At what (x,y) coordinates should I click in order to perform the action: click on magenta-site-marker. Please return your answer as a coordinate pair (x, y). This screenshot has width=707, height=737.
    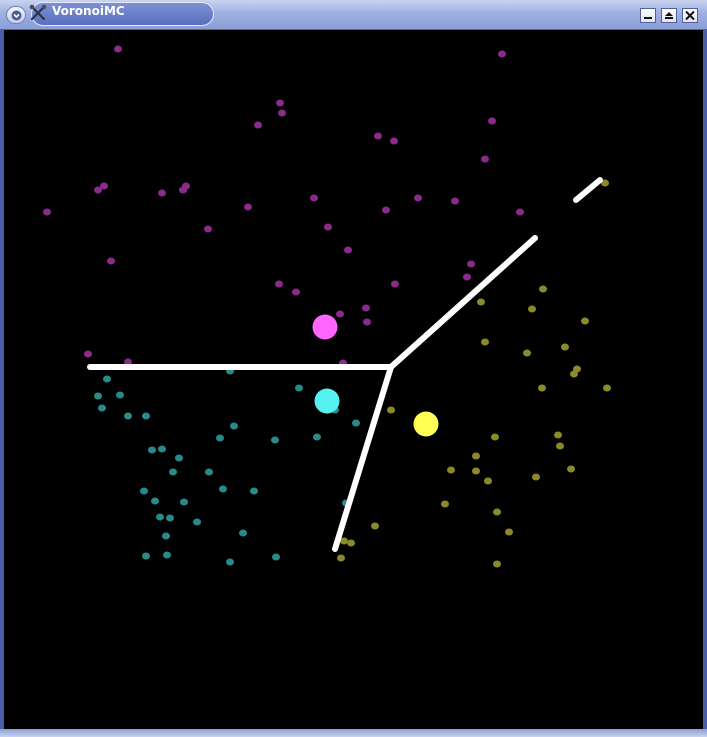
    Looking at the image, I should click on (325, 327).